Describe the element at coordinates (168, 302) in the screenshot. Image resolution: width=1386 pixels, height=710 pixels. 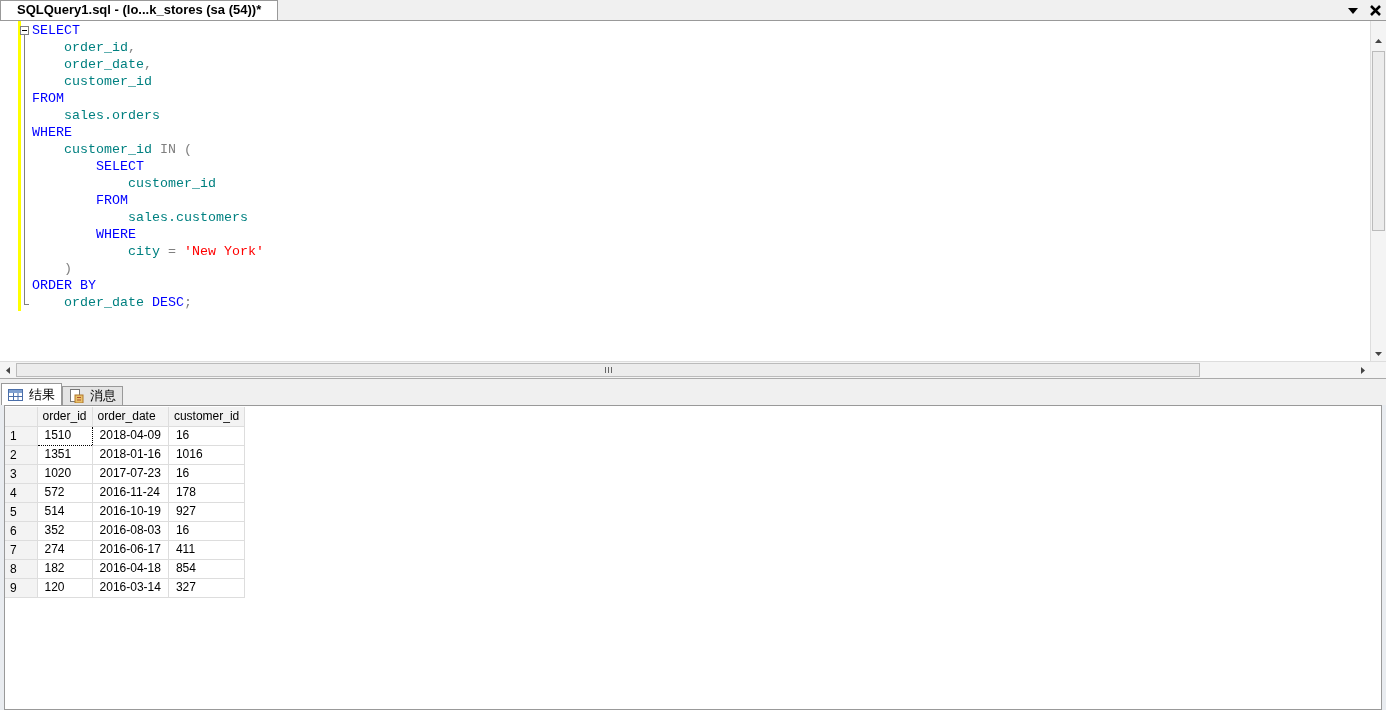
I see `code-token: DESC` at that location.